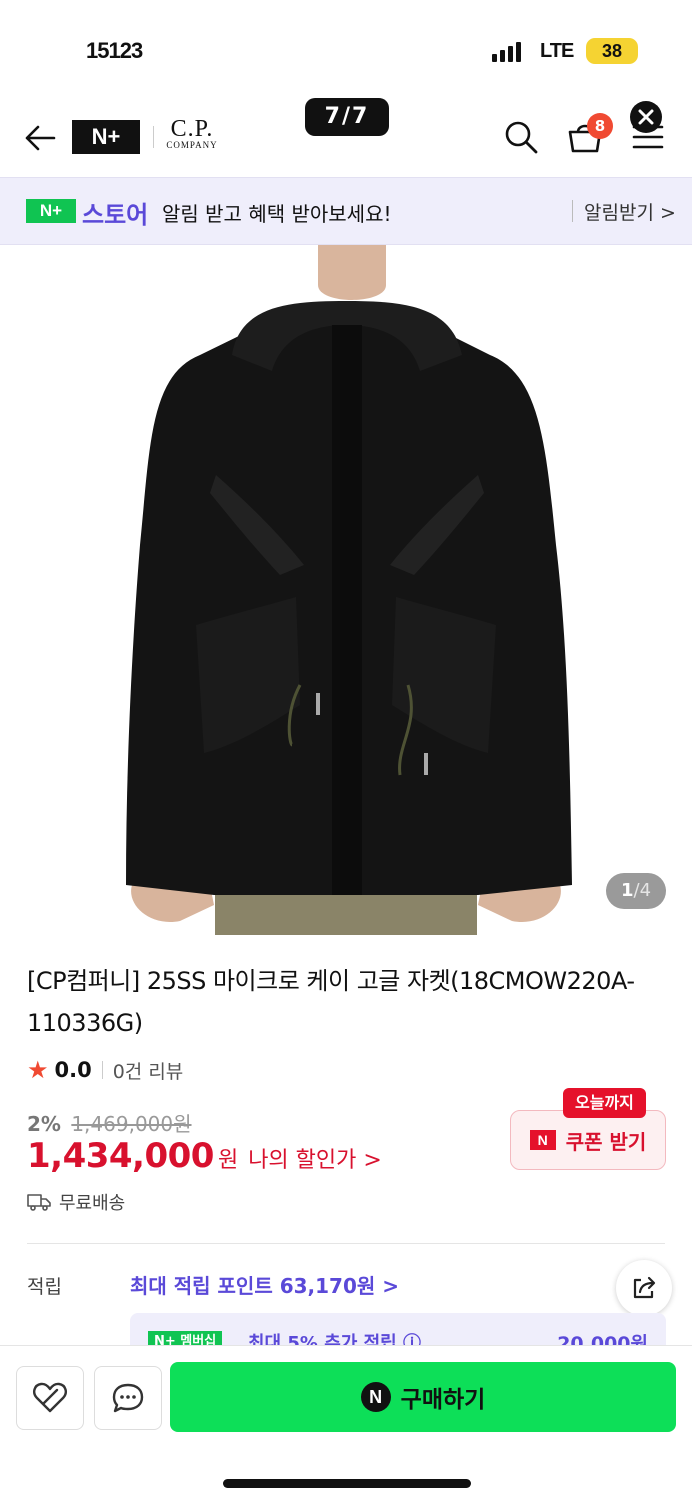  I want to click on review-count: 0건 리뷰, so click(148, 1070).